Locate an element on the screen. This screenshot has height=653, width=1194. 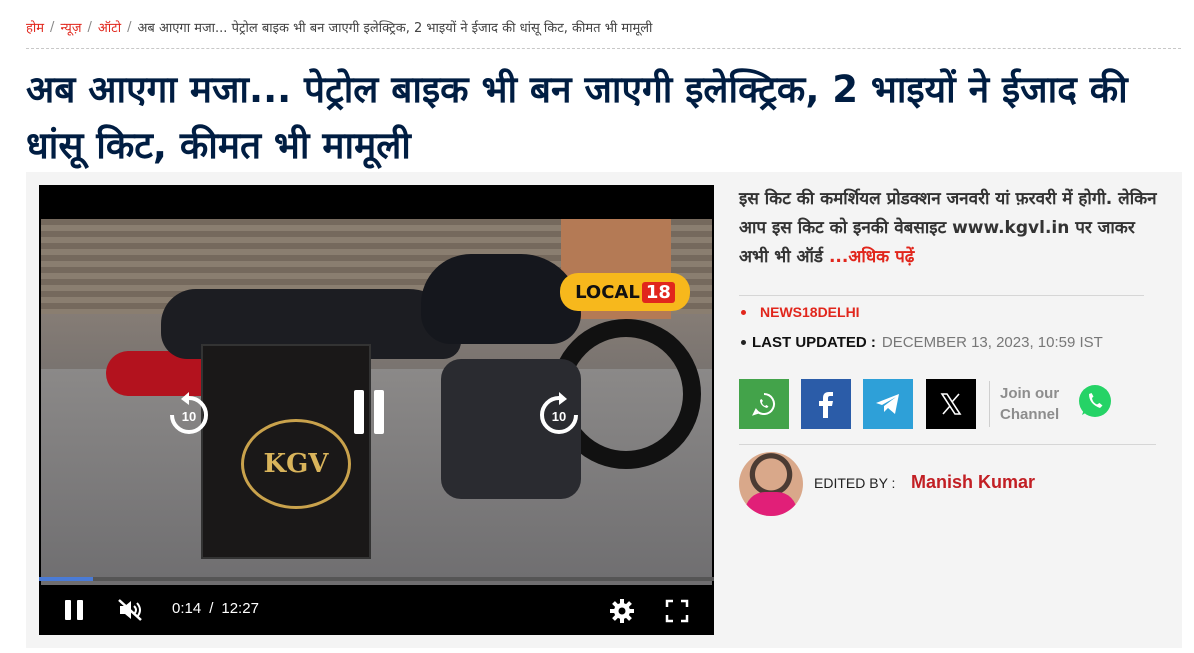
rewind-seconds: 10 is located at coordinates (189, 416).